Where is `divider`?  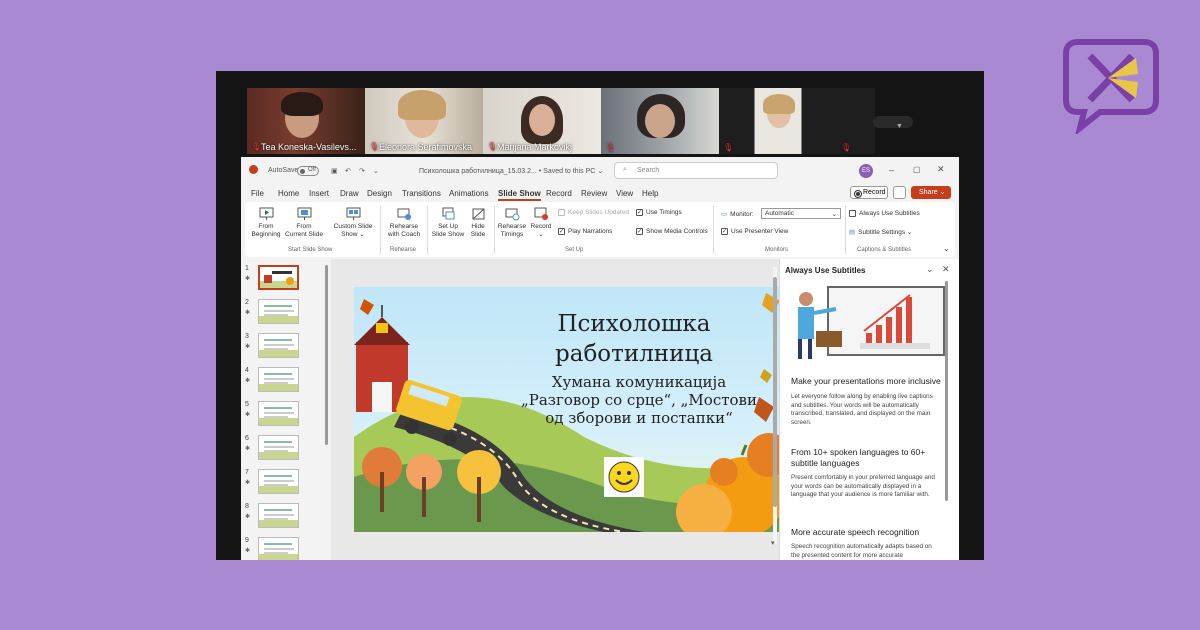 divider is located at coordinates (494, 230).